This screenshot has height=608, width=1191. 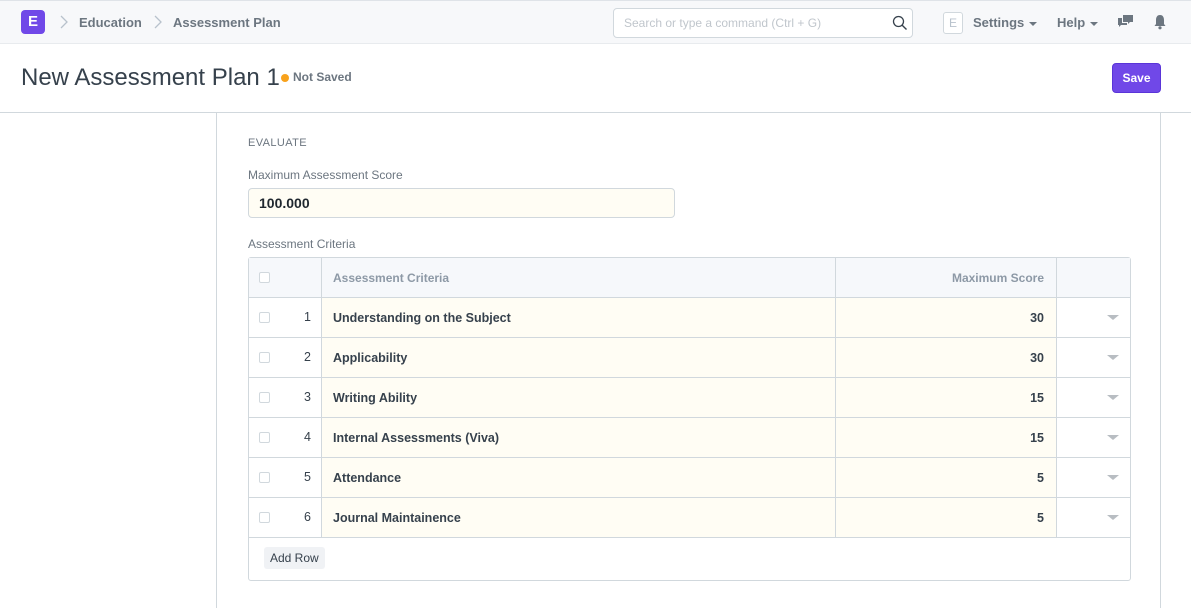 What do you see at coordinates (1093, 277) in the screenshot?
I see `header-actions` at bounding box center [1093, 277].